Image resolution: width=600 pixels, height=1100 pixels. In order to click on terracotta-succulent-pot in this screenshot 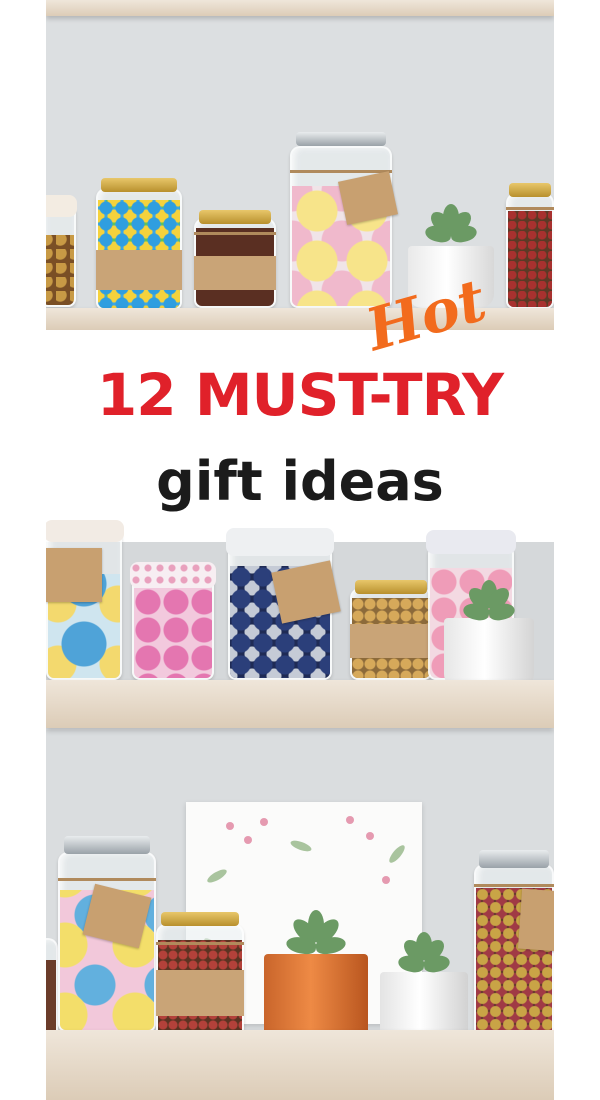, I will do `click(316, 976)`.